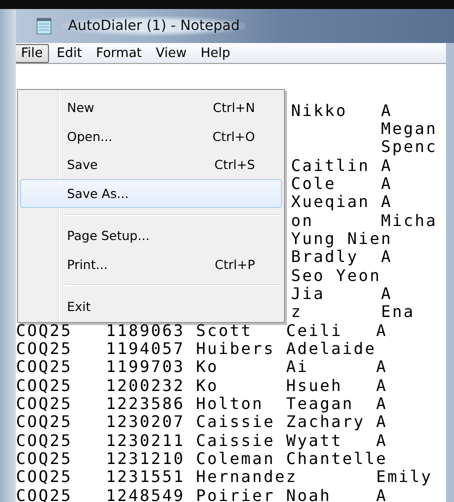 The width and height of the screenshot is (454, 502). I want to click on shortcut-text: Ctrl+S, so click(234, 164).